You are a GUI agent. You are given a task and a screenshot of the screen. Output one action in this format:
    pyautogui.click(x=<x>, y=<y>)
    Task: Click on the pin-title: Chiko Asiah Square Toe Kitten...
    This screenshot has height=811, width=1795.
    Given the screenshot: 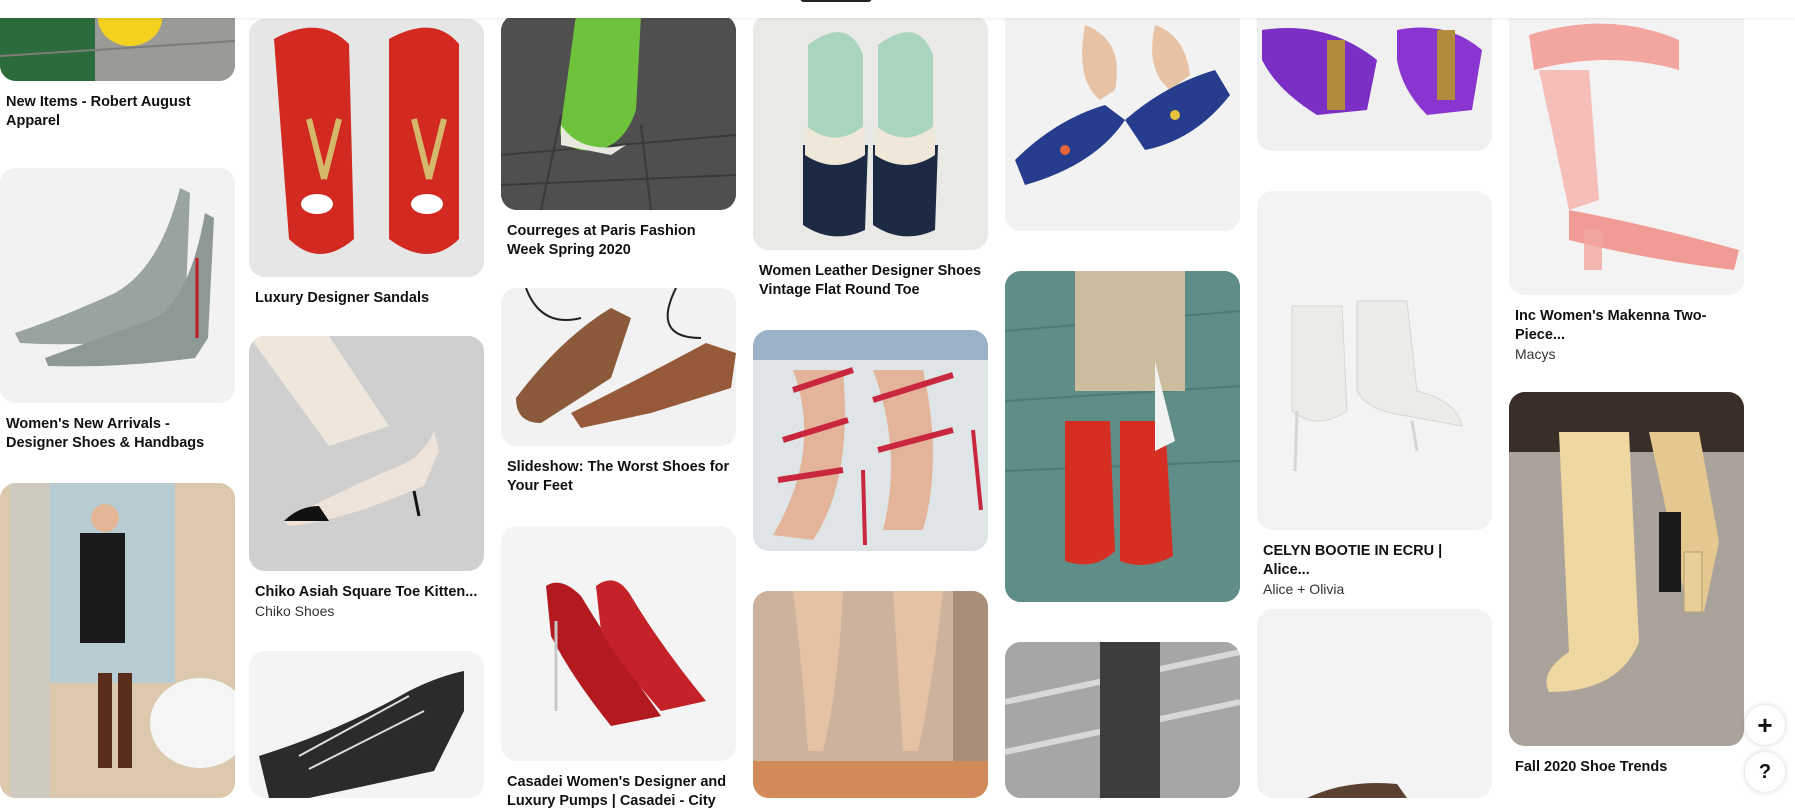 What is the action you would take?
    pyautogui.click(x=366, y=592)
    